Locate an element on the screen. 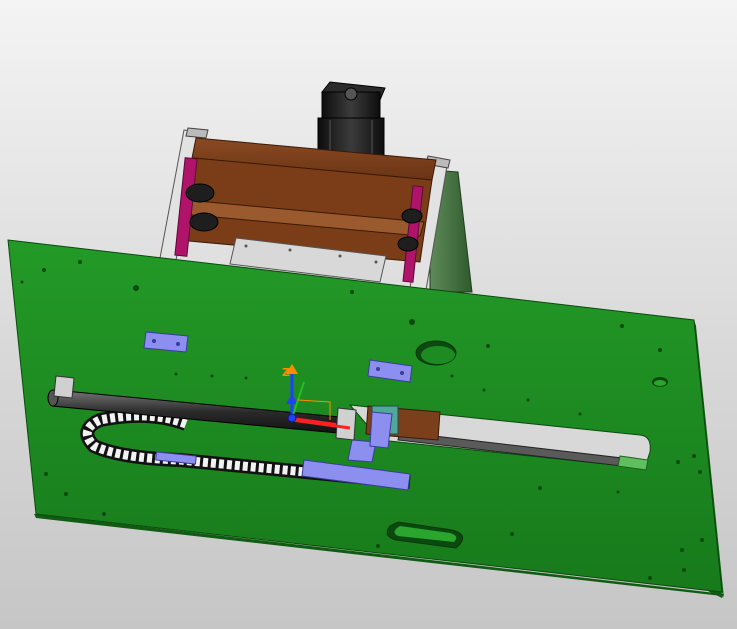 Image resolution: width=737 pixels, height=629 pixels. triad-z-label: Z is located at coordinates (286, 372).